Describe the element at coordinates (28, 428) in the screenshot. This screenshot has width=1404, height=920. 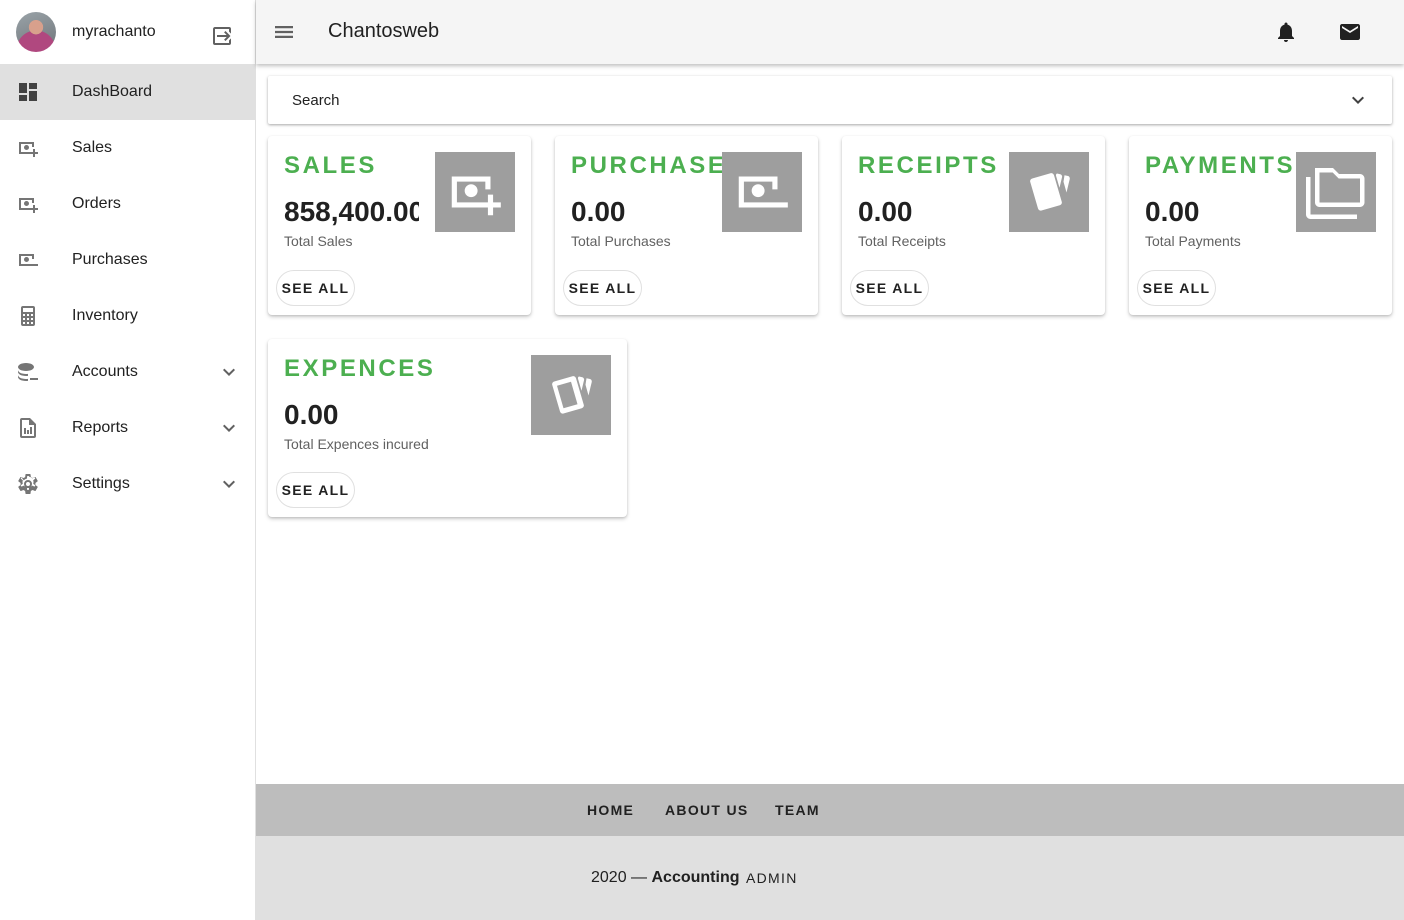
I see `file-chart-icon` at that location.